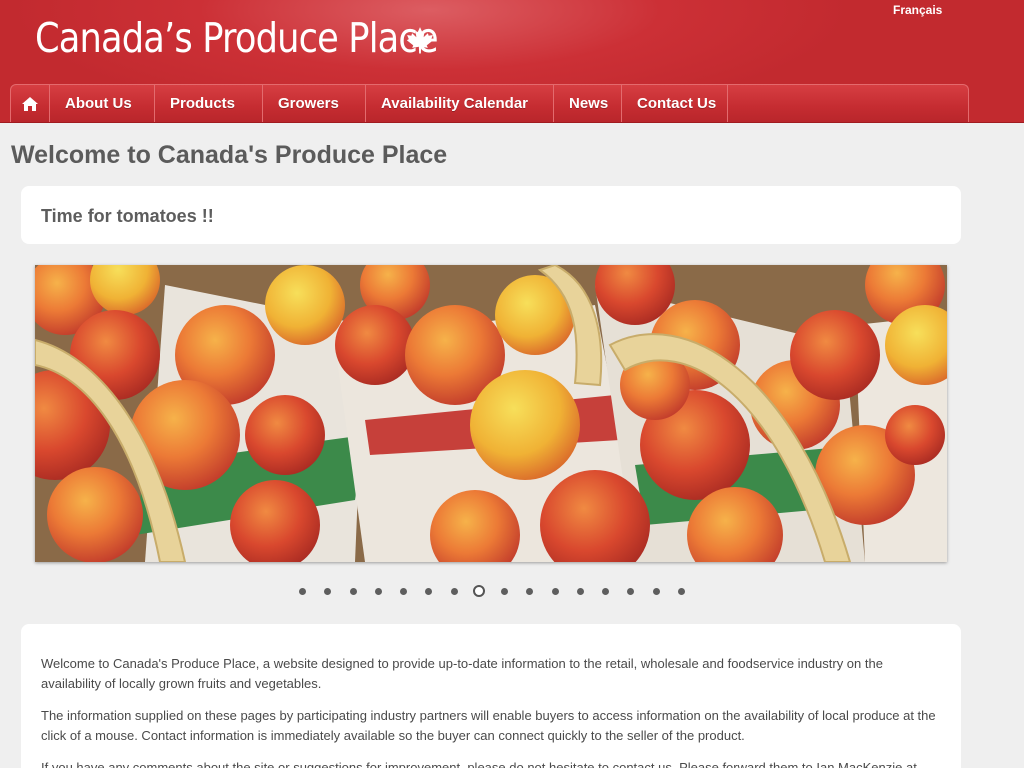  I want to click on page-title: Welcome to Canada's Produce Place, so click(229, 155).